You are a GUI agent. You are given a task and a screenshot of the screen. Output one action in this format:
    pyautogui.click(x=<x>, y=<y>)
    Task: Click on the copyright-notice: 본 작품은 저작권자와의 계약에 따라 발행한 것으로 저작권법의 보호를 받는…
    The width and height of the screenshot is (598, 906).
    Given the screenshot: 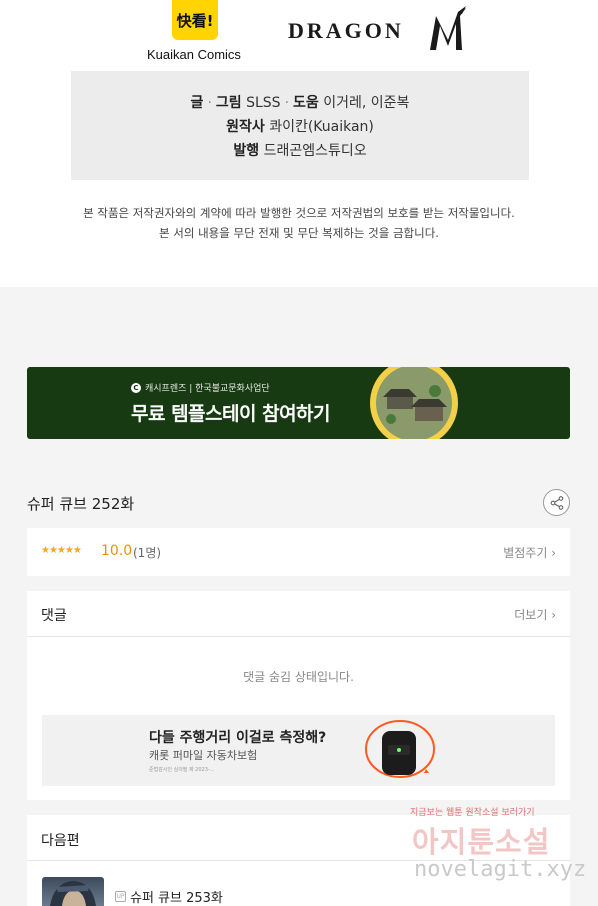 What is the action you would take?
    pyautogui.click(x=299, y=223)
    